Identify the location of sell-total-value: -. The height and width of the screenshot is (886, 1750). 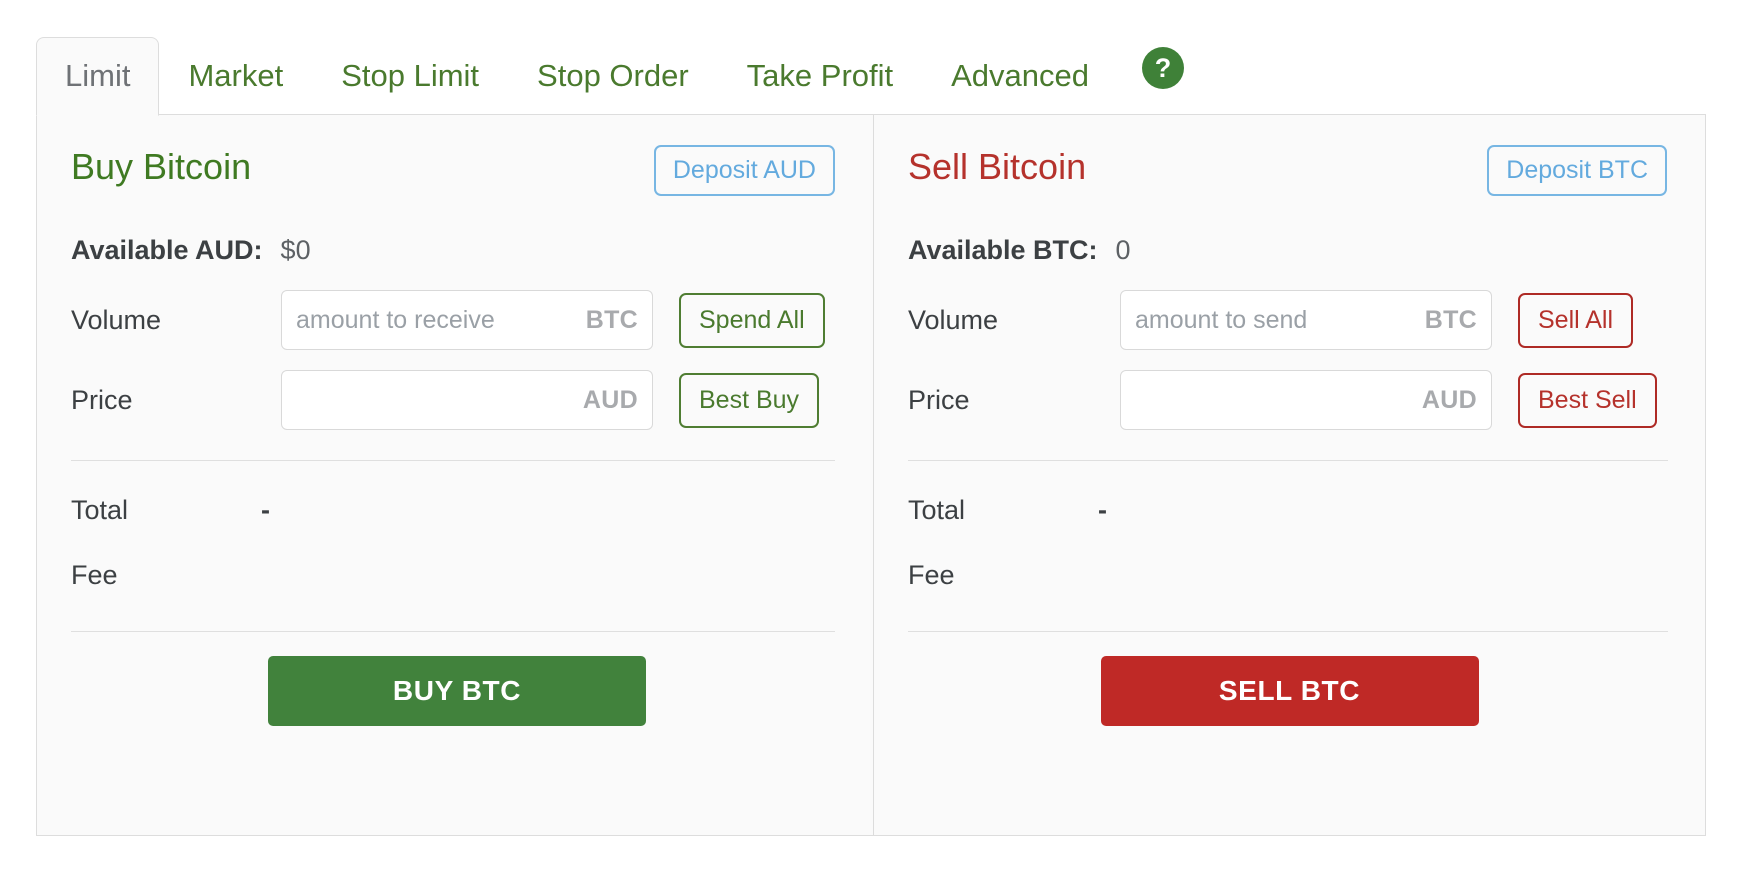
(1102, 510).